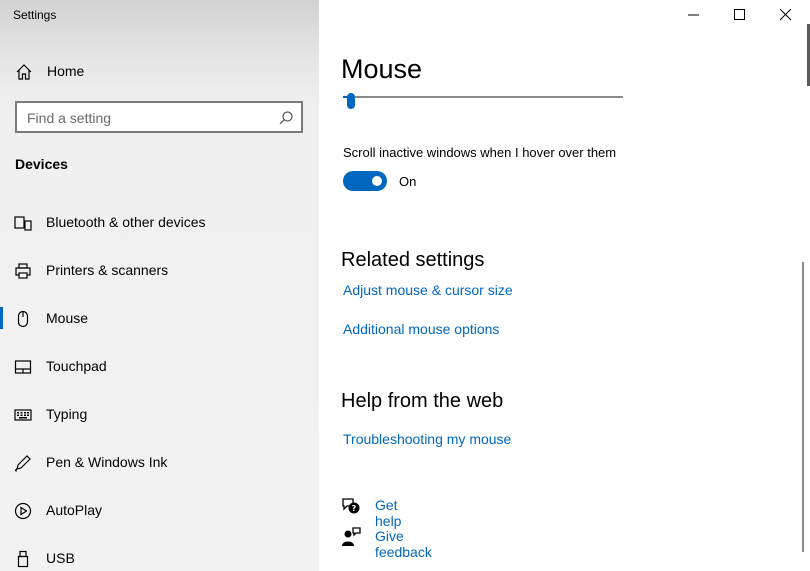  I want to click on adjust-mouse-cursor-link: Adjust mouse & cursor size, so click(428, 290).